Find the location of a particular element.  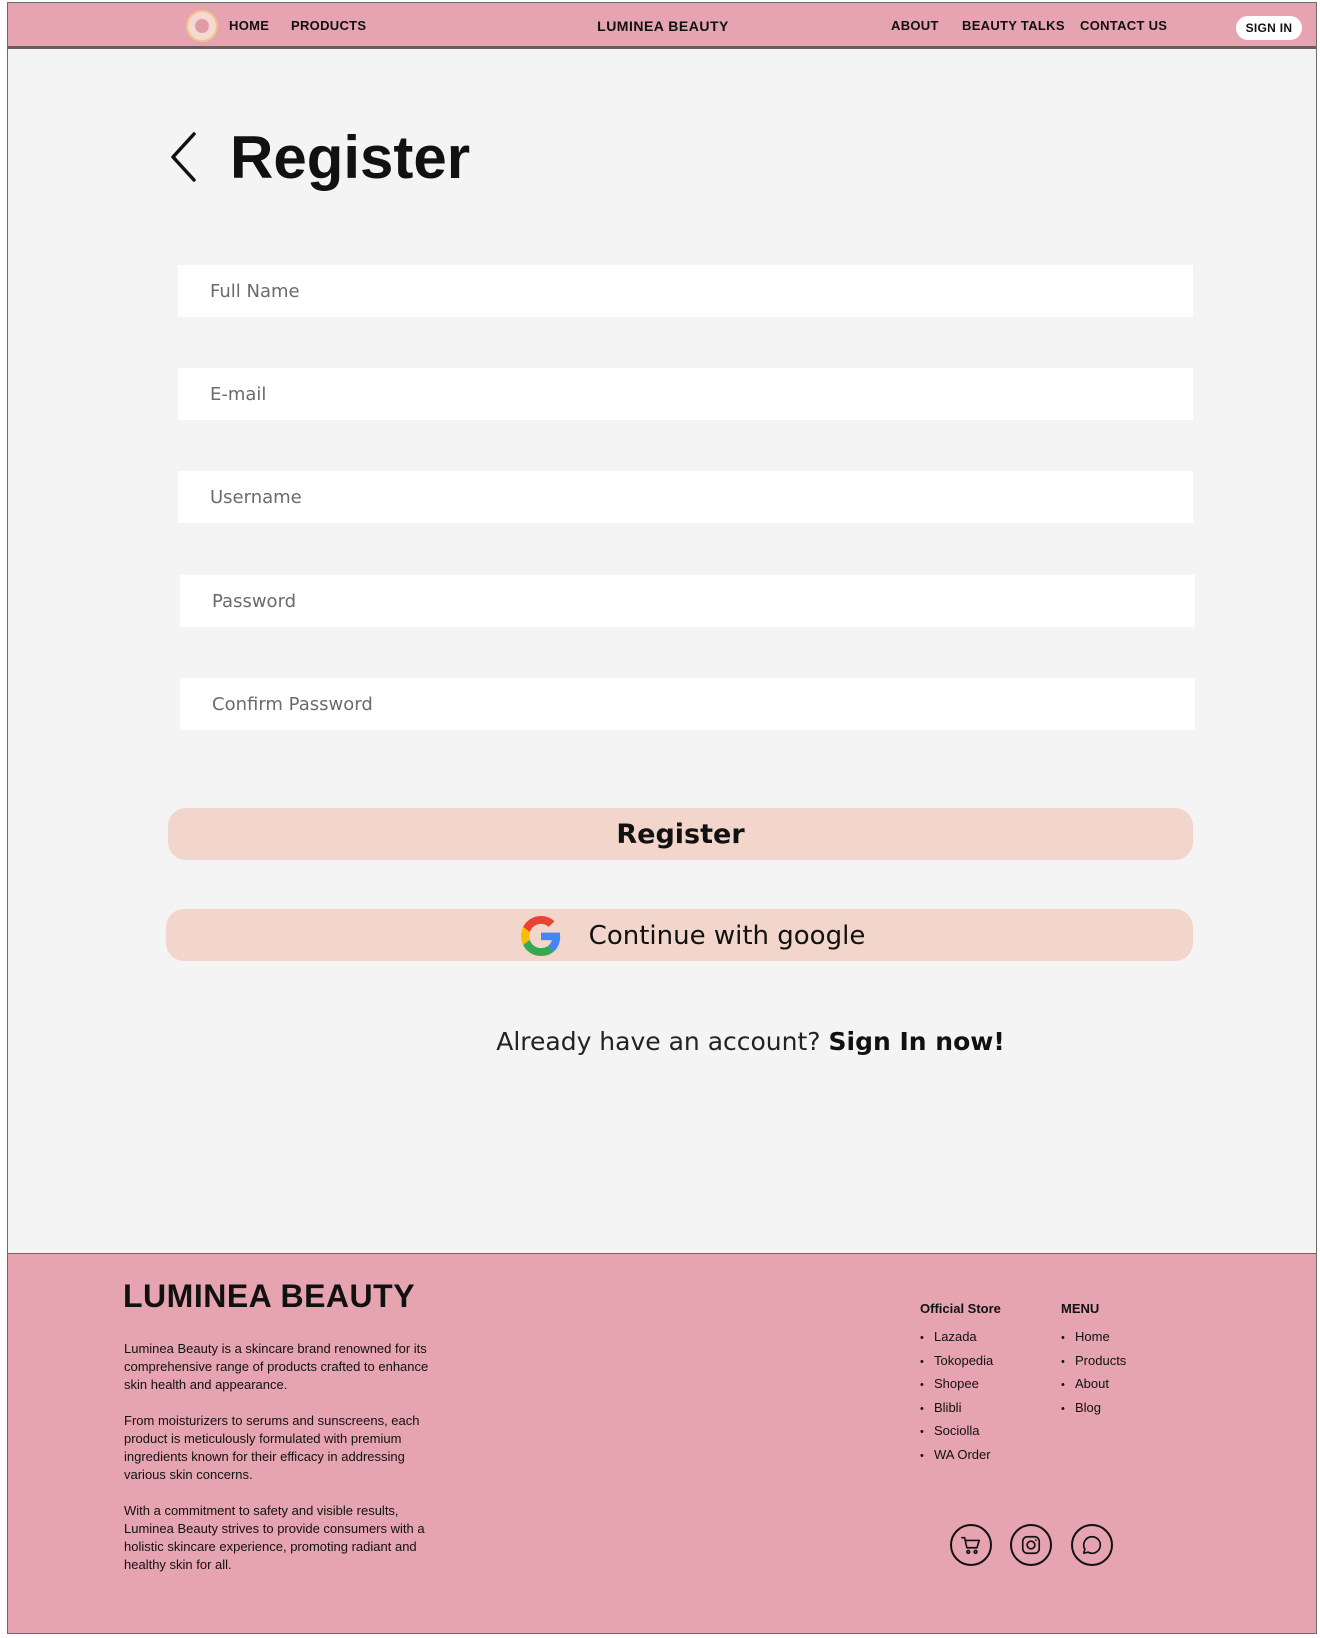

footer-menu-list: Home Products About Blog is located at coordinates (1093, 1373).